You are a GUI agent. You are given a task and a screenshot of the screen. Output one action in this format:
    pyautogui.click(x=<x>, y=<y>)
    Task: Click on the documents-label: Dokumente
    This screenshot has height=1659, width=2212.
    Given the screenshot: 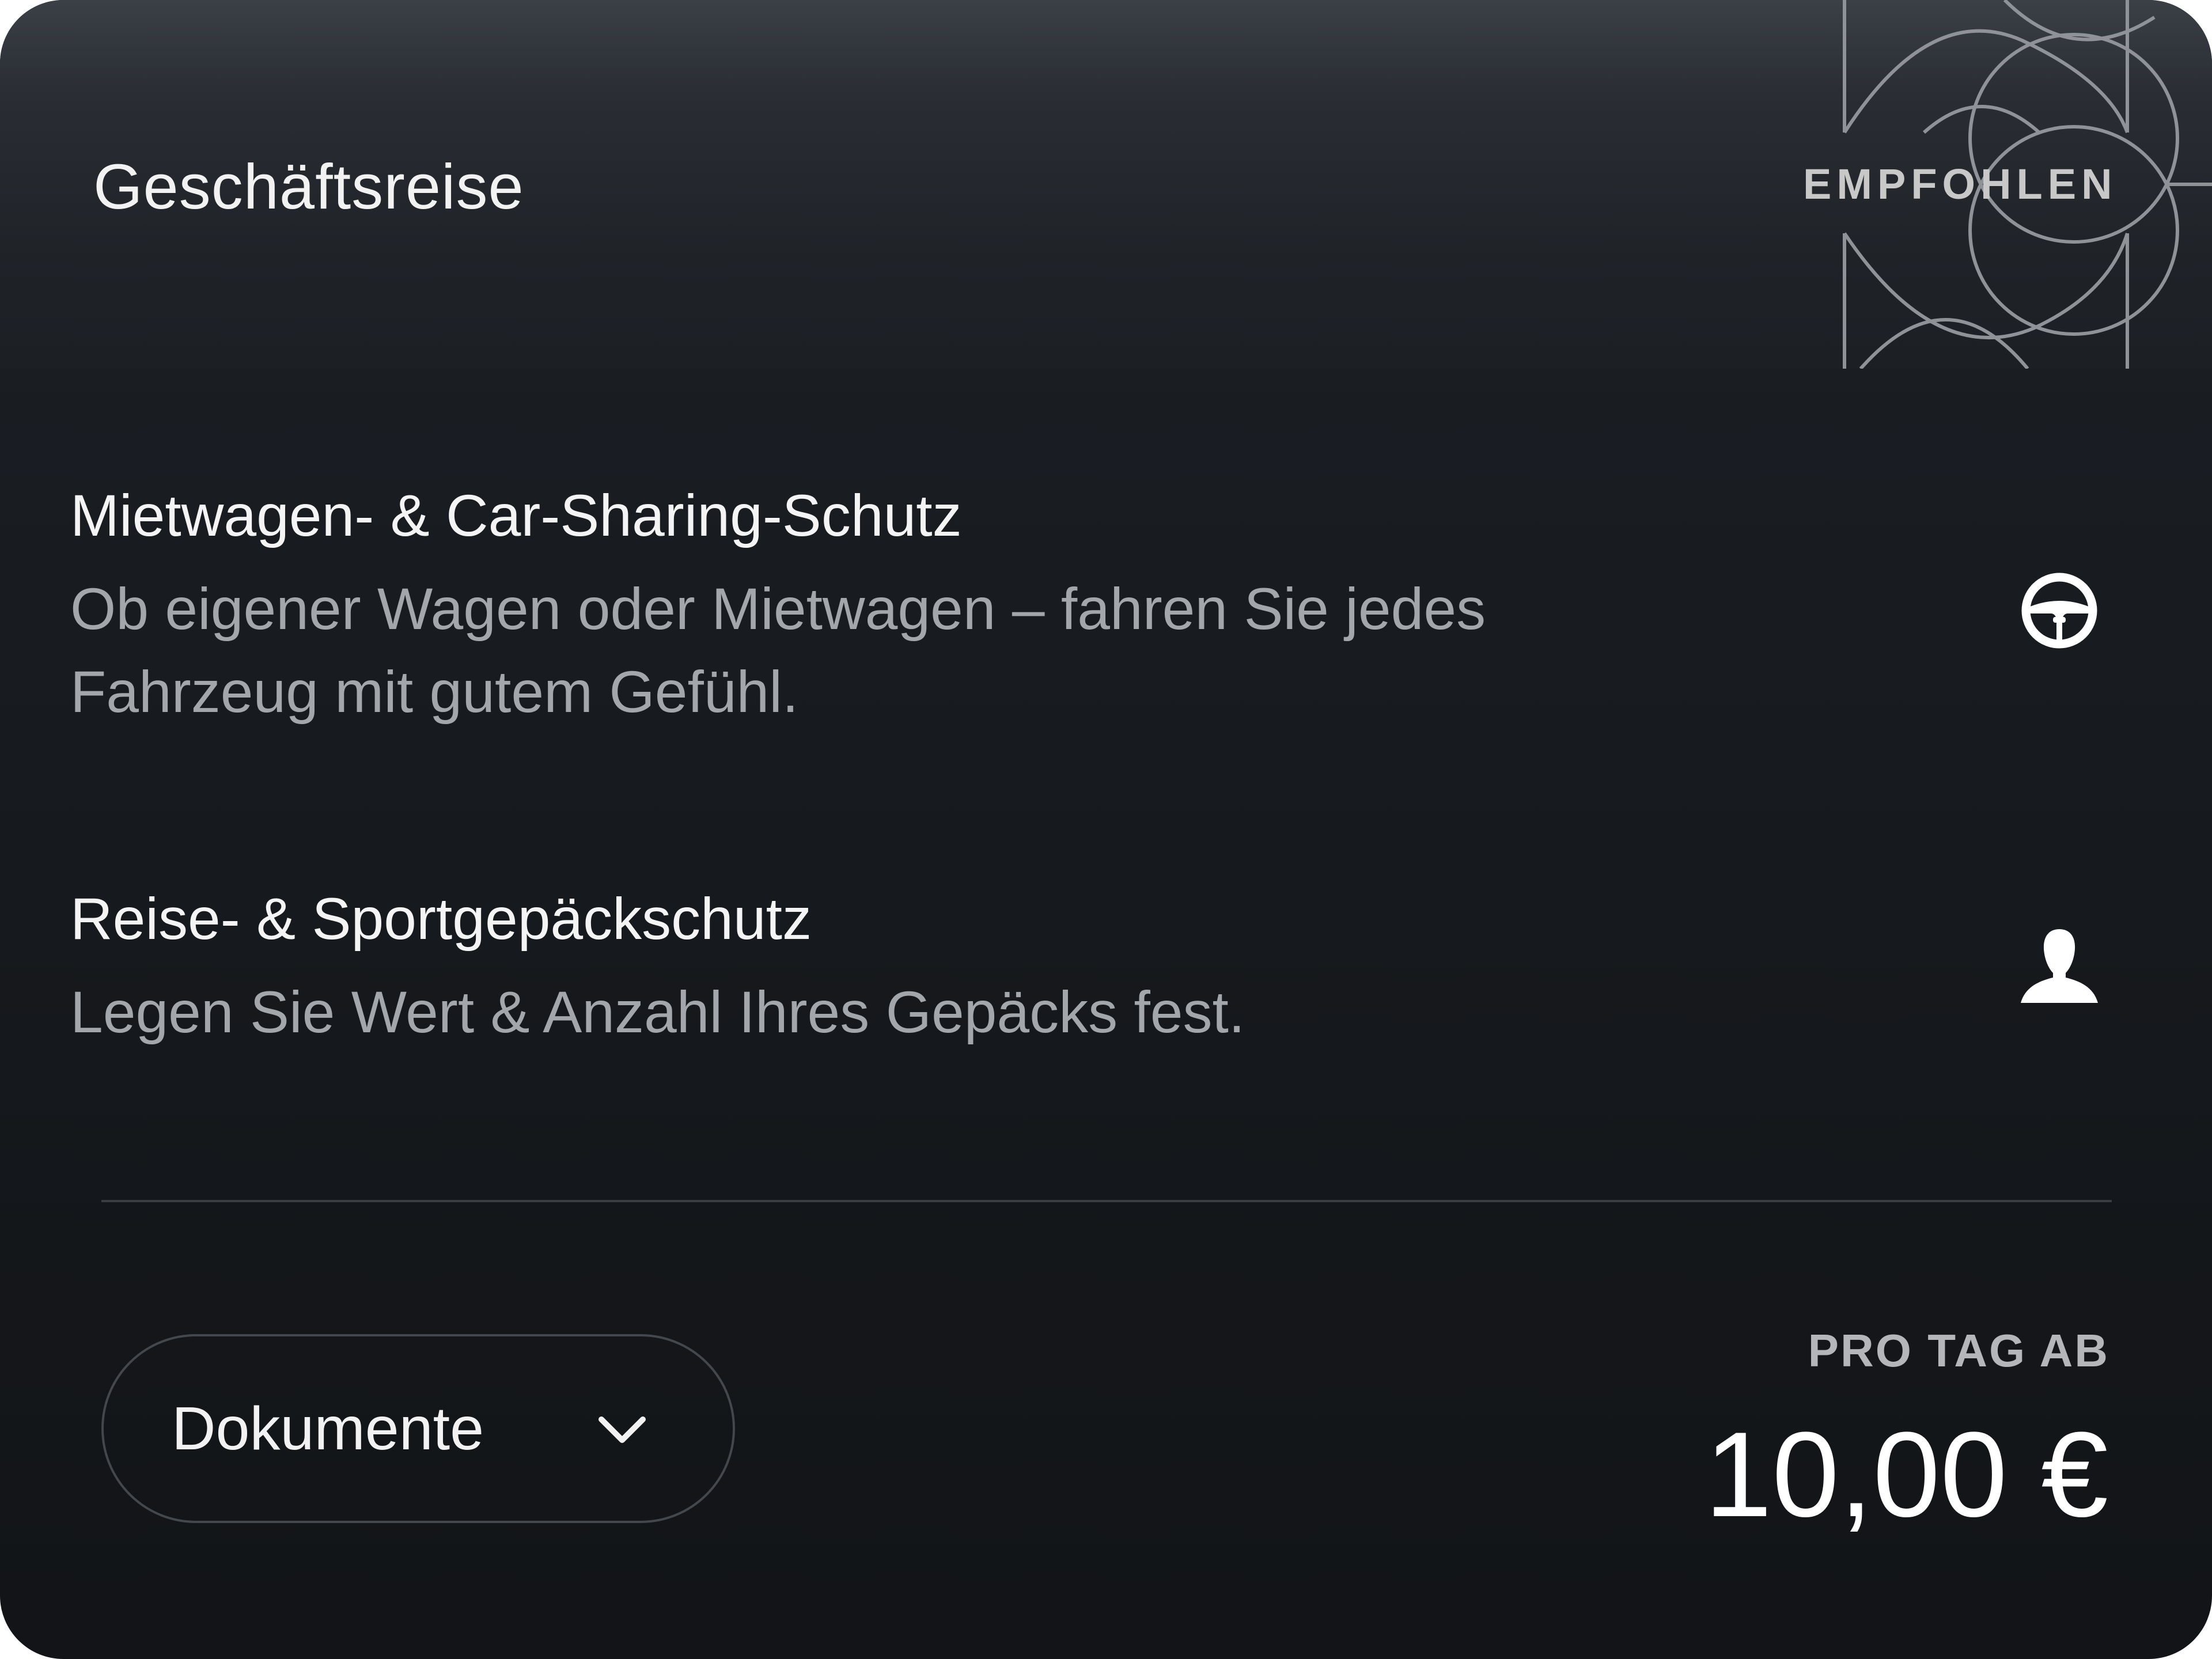 What is the action you would take?
    pyautogui.click(x=328, y=1429)
    